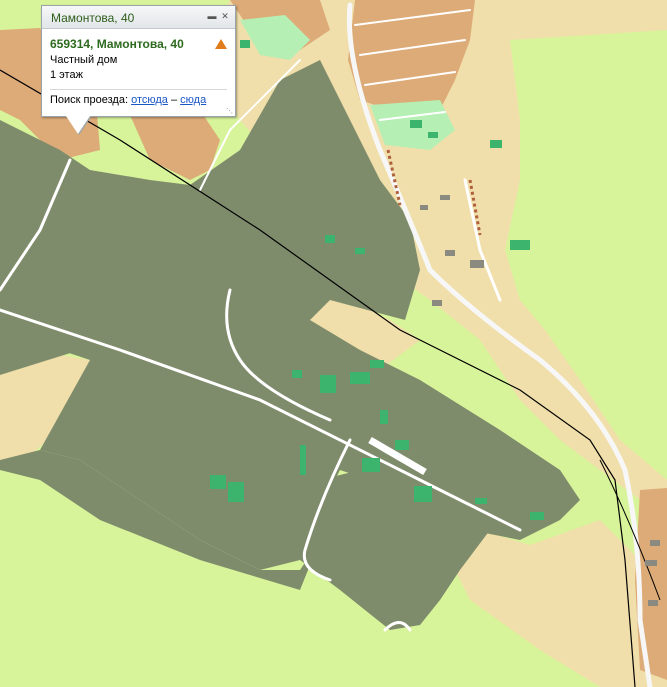 This screenshot has width=667, height=687. Describe the element at coordinates (84, 60) in the screenshot. I see `popup-building-type: Частный дом` at that location.